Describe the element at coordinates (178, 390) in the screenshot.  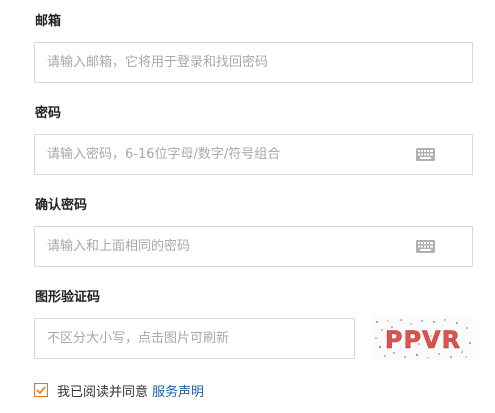
I see `service-terms-link: 服务声明` at that location.